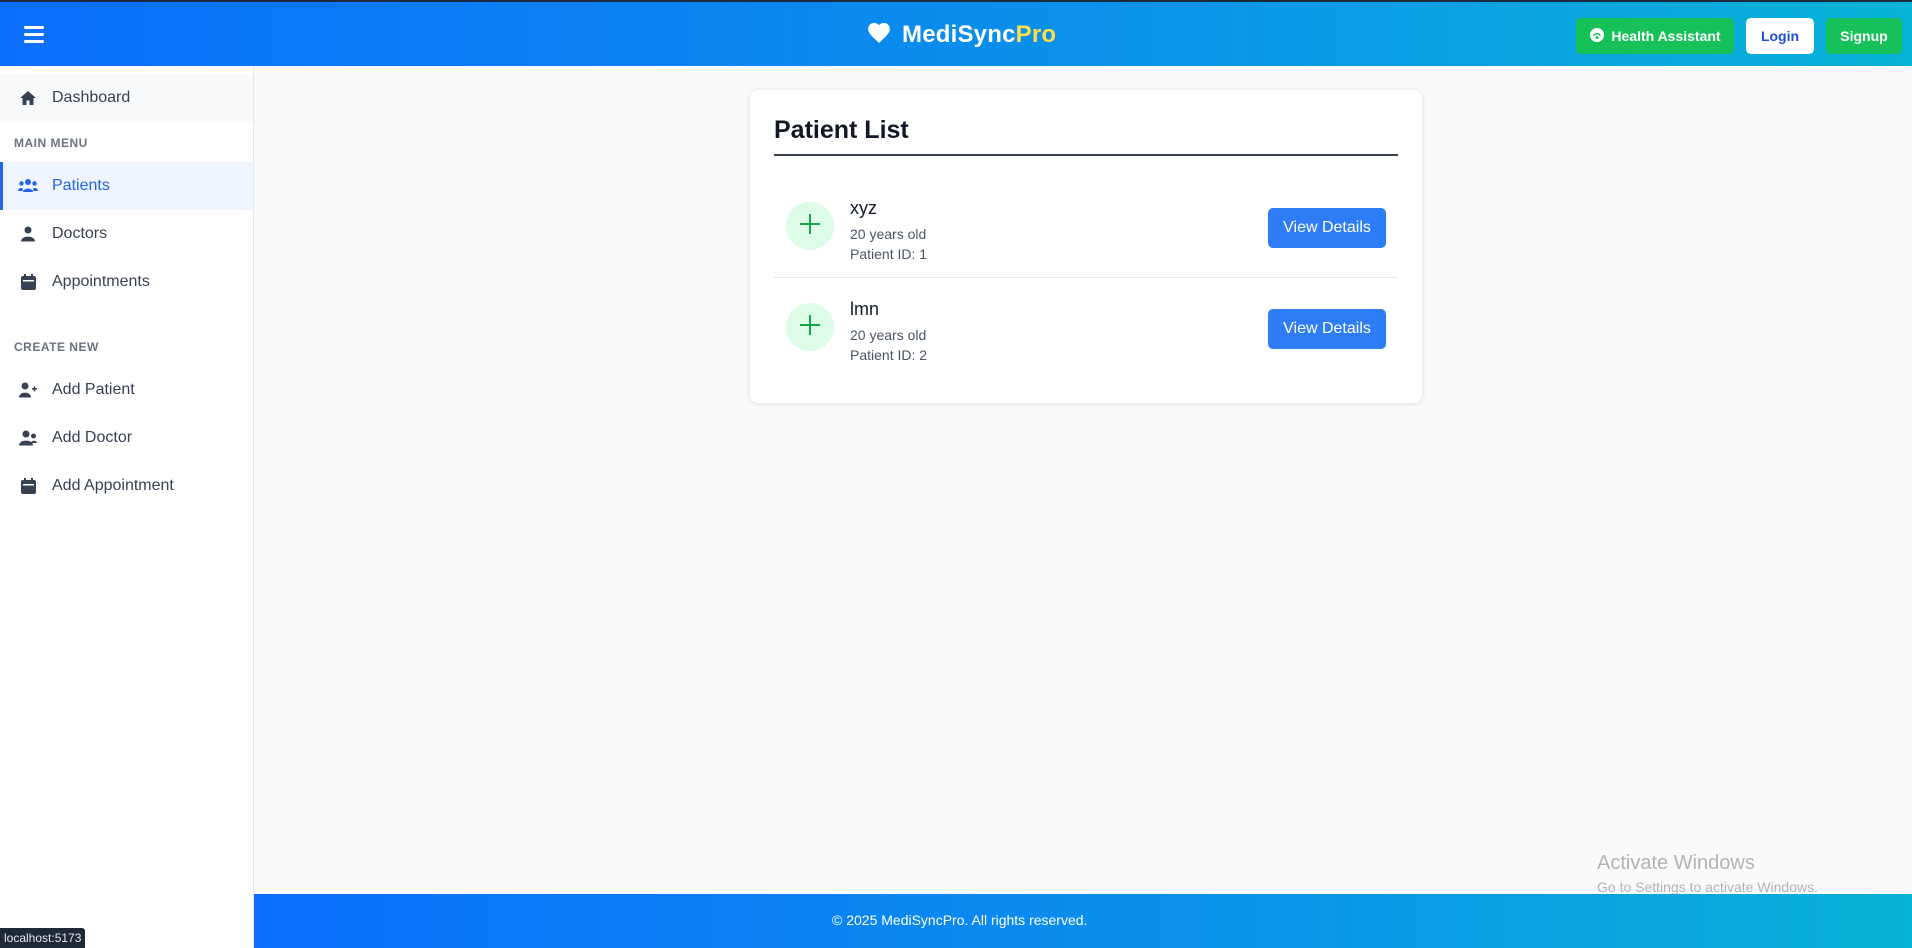 Image resolution: width=1912 pixels, height=948 pixels. What do you see at coordinates (93, 389) in the screenshot?
I see `sidebar-item-label: Add Patient` at bounding box center [93, 389].